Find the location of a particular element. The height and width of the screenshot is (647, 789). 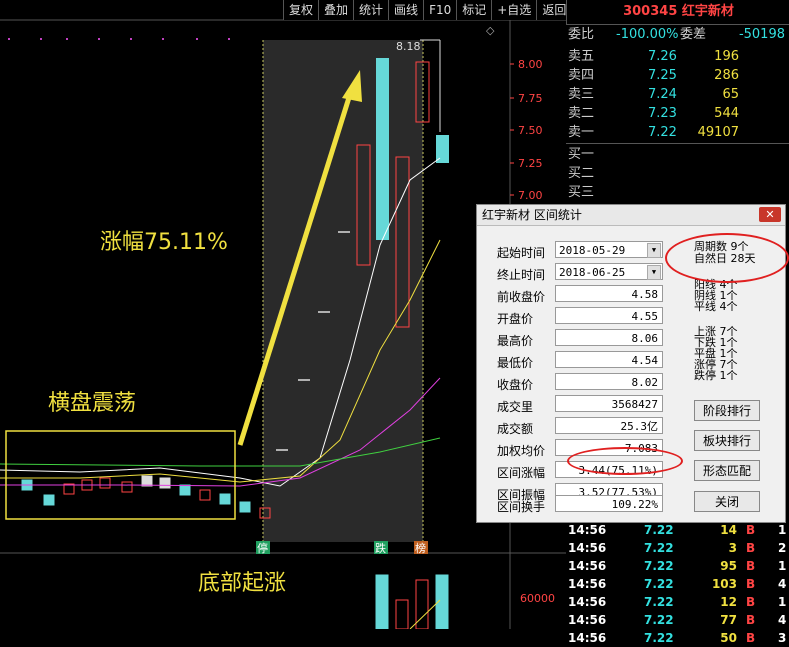

field-label: 前收盘价 is located at coordinates (521, 297).